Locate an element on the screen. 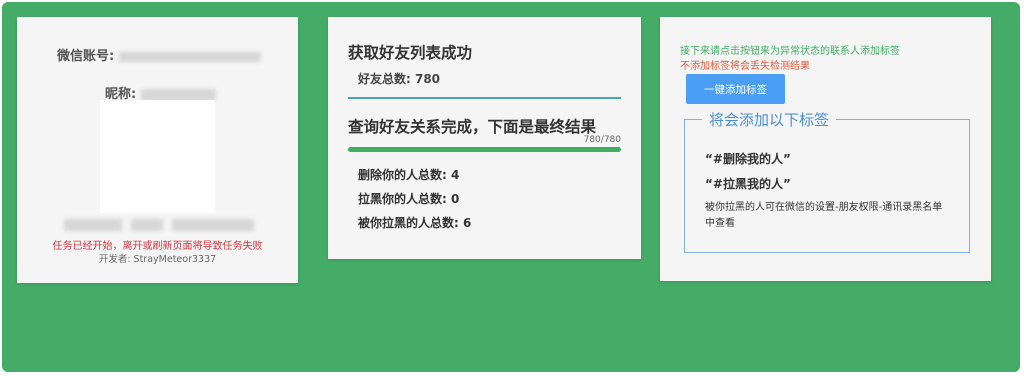  stat-deleted-you: 删除你的人总数: 4 is located at coordinates (409, 175).